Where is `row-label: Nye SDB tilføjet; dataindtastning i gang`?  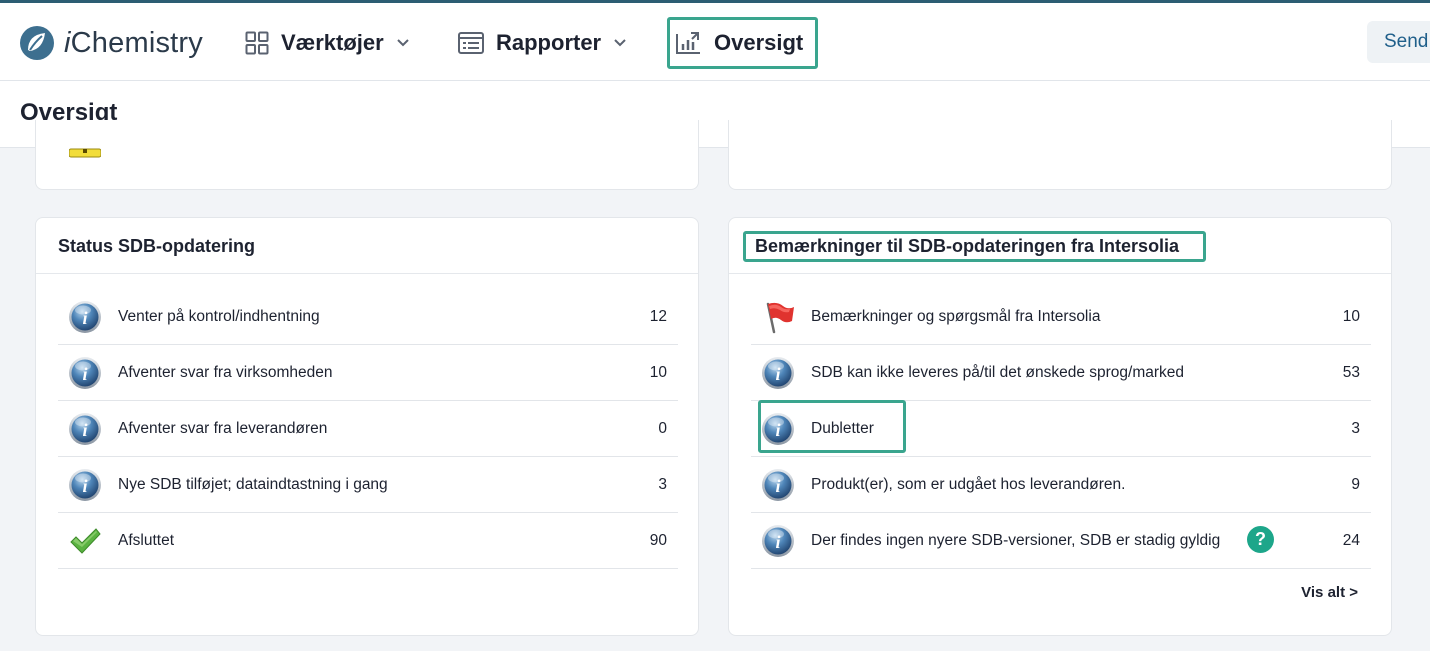 row-label: Nye SDB tilføjet; dataindtastning i gang is located at coordinates (253, 484).